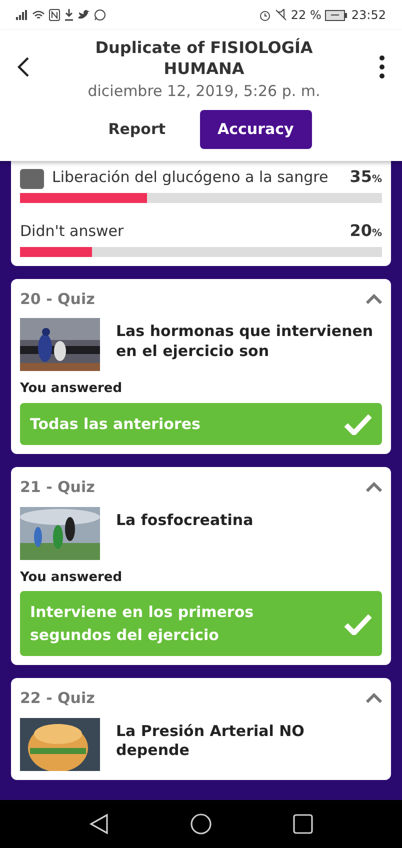 This screenshot has width=402, height=848. I want to click on question-number: 21 - Quiz, so click(57, 487).